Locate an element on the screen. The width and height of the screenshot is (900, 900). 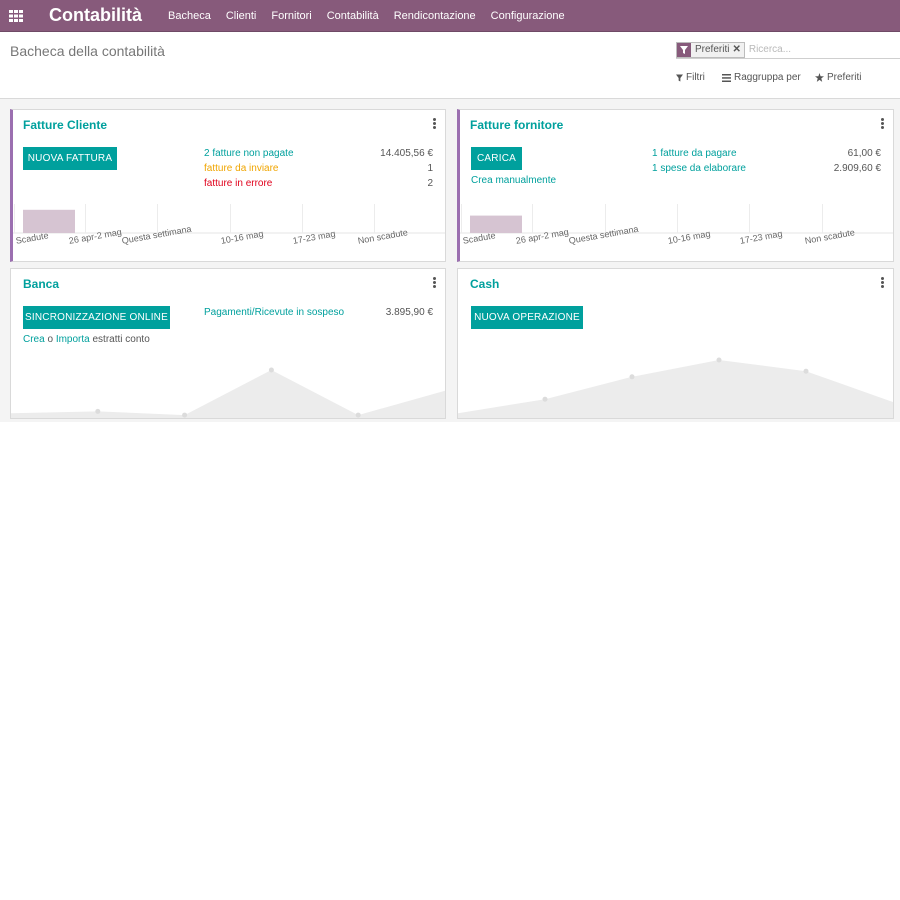
search-facet: Preferiti ✕ is located at coordinates (710, 49).